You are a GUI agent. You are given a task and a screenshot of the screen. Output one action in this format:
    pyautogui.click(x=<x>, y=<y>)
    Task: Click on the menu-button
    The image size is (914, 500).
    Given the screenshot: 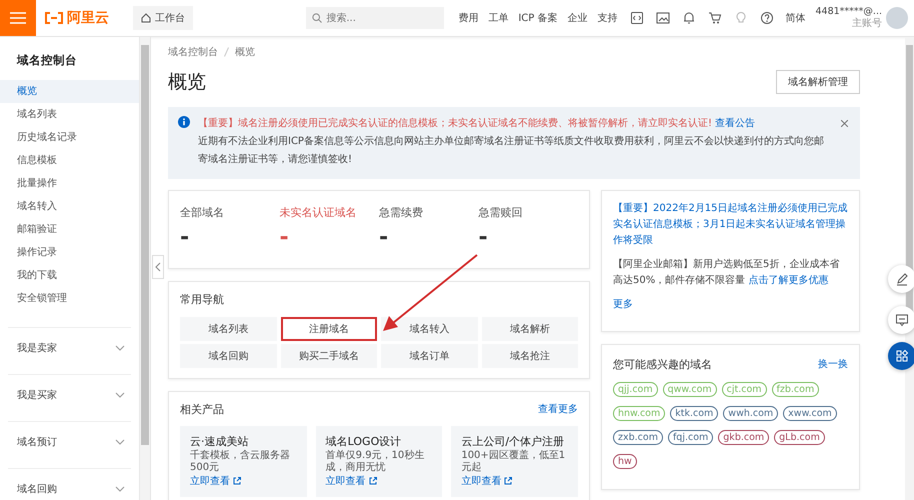 What is the action you would take?
    pyautogui.click(x=18, y=18)
    